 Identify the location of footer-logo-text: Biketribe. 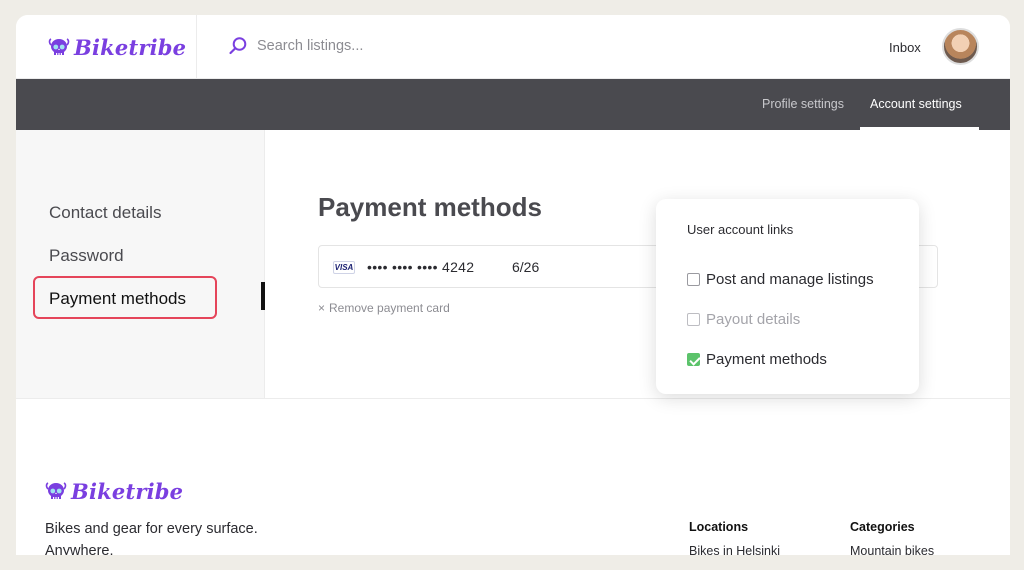
(127, 491).